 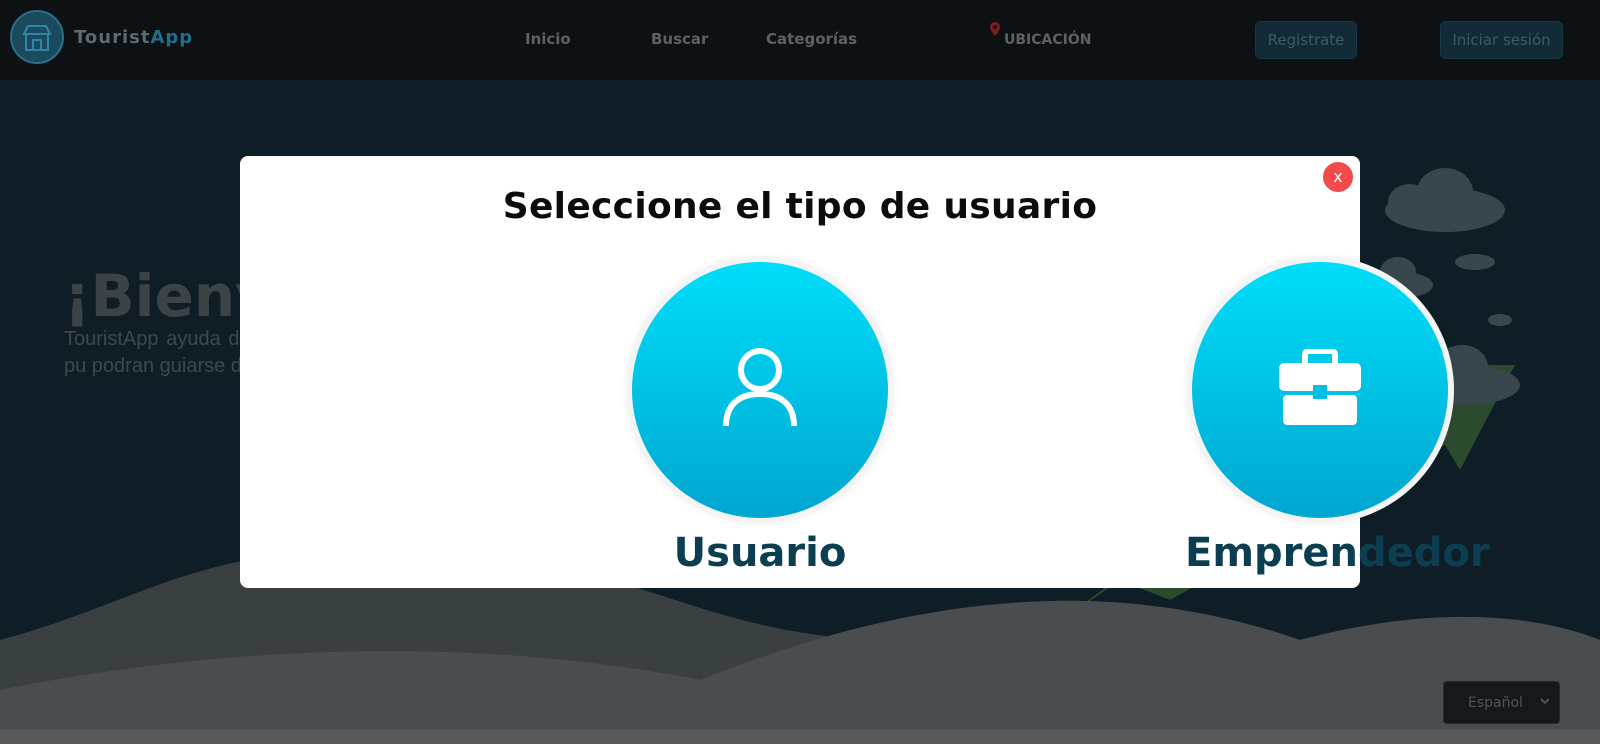 What do you see at coordinates (1338, 177) in the screenshot?
I see `close-button: x` at bounding box center [1338, 177].